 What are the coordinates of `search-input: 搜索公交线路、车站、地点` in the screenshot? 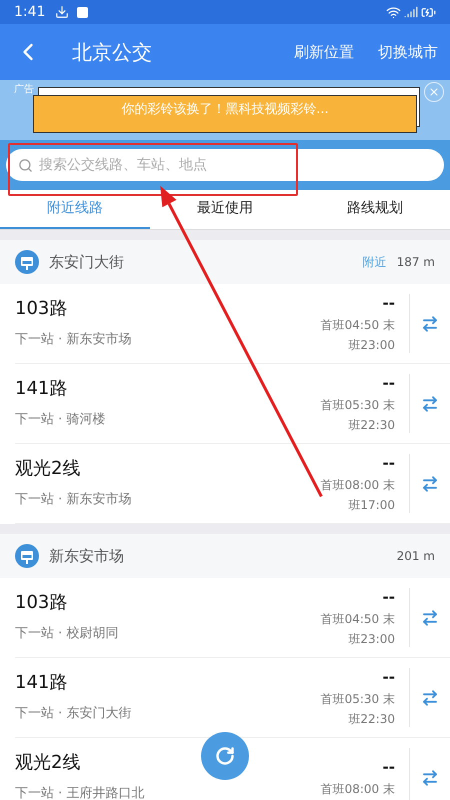 It's located at (235, 165).